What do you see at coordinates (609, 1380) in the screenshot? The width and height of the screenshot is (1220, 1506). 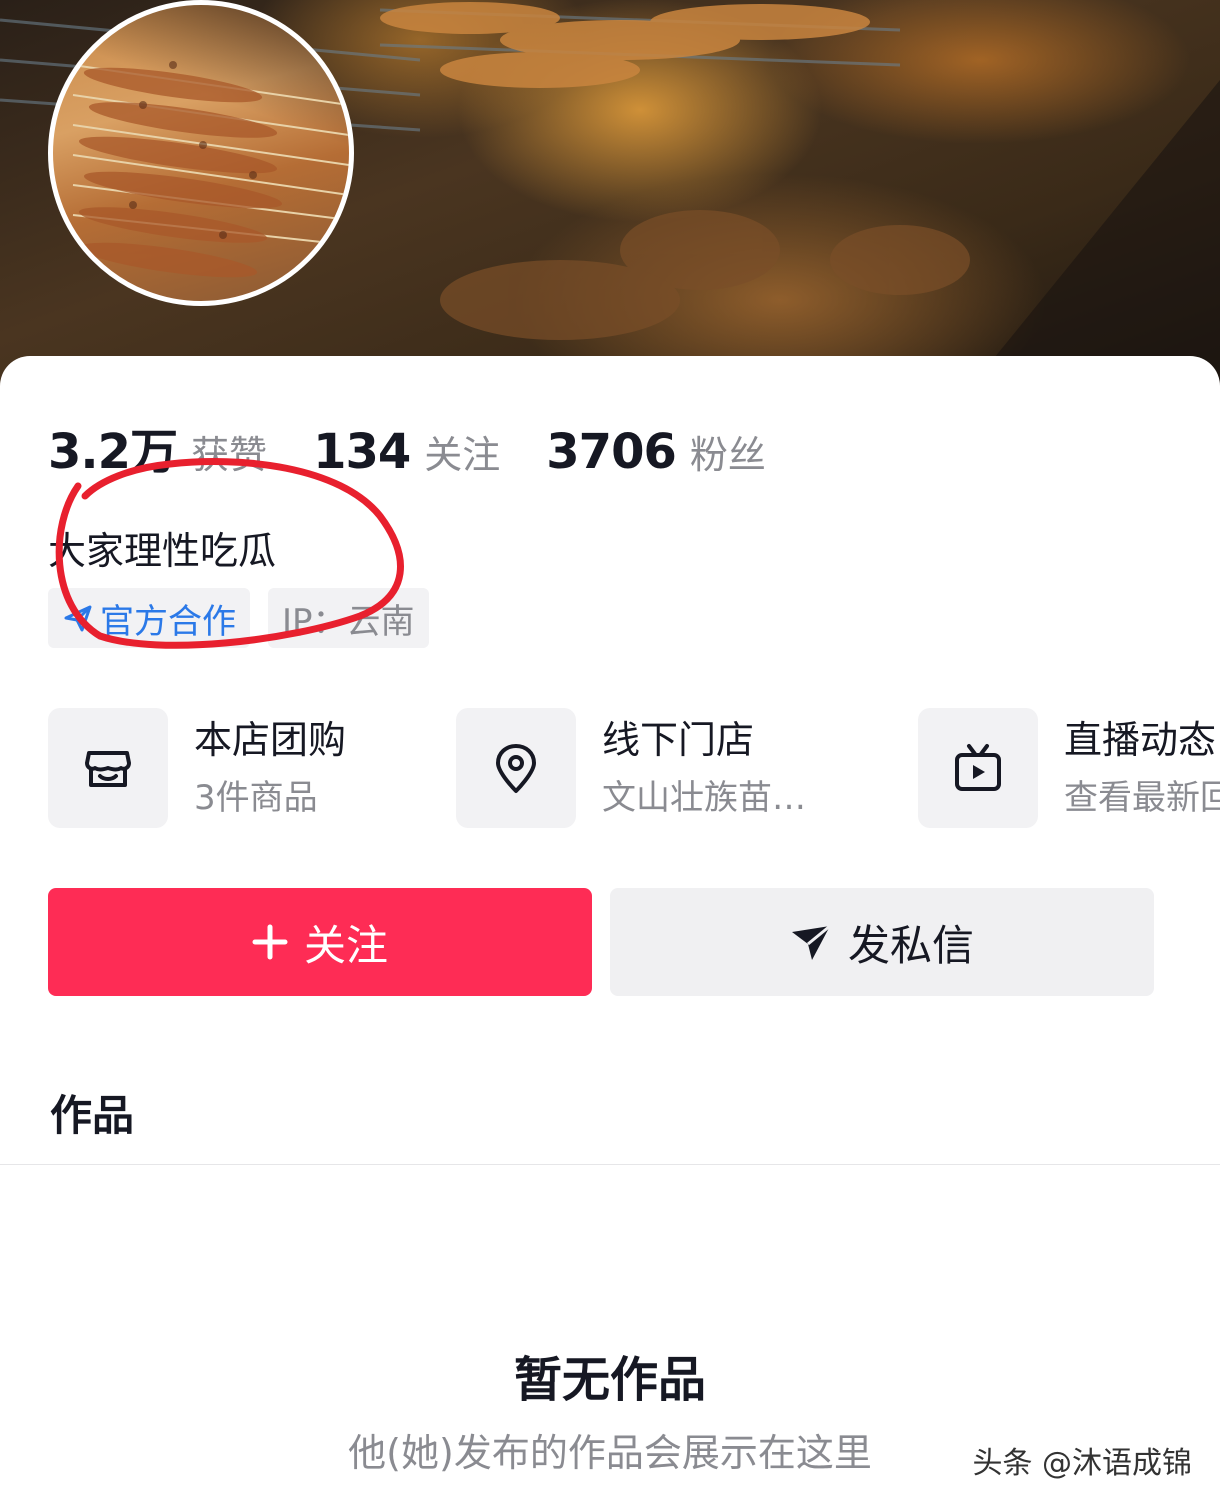 I see `empty-works-title: 暂无作品` at bounding box center [609, 1380].